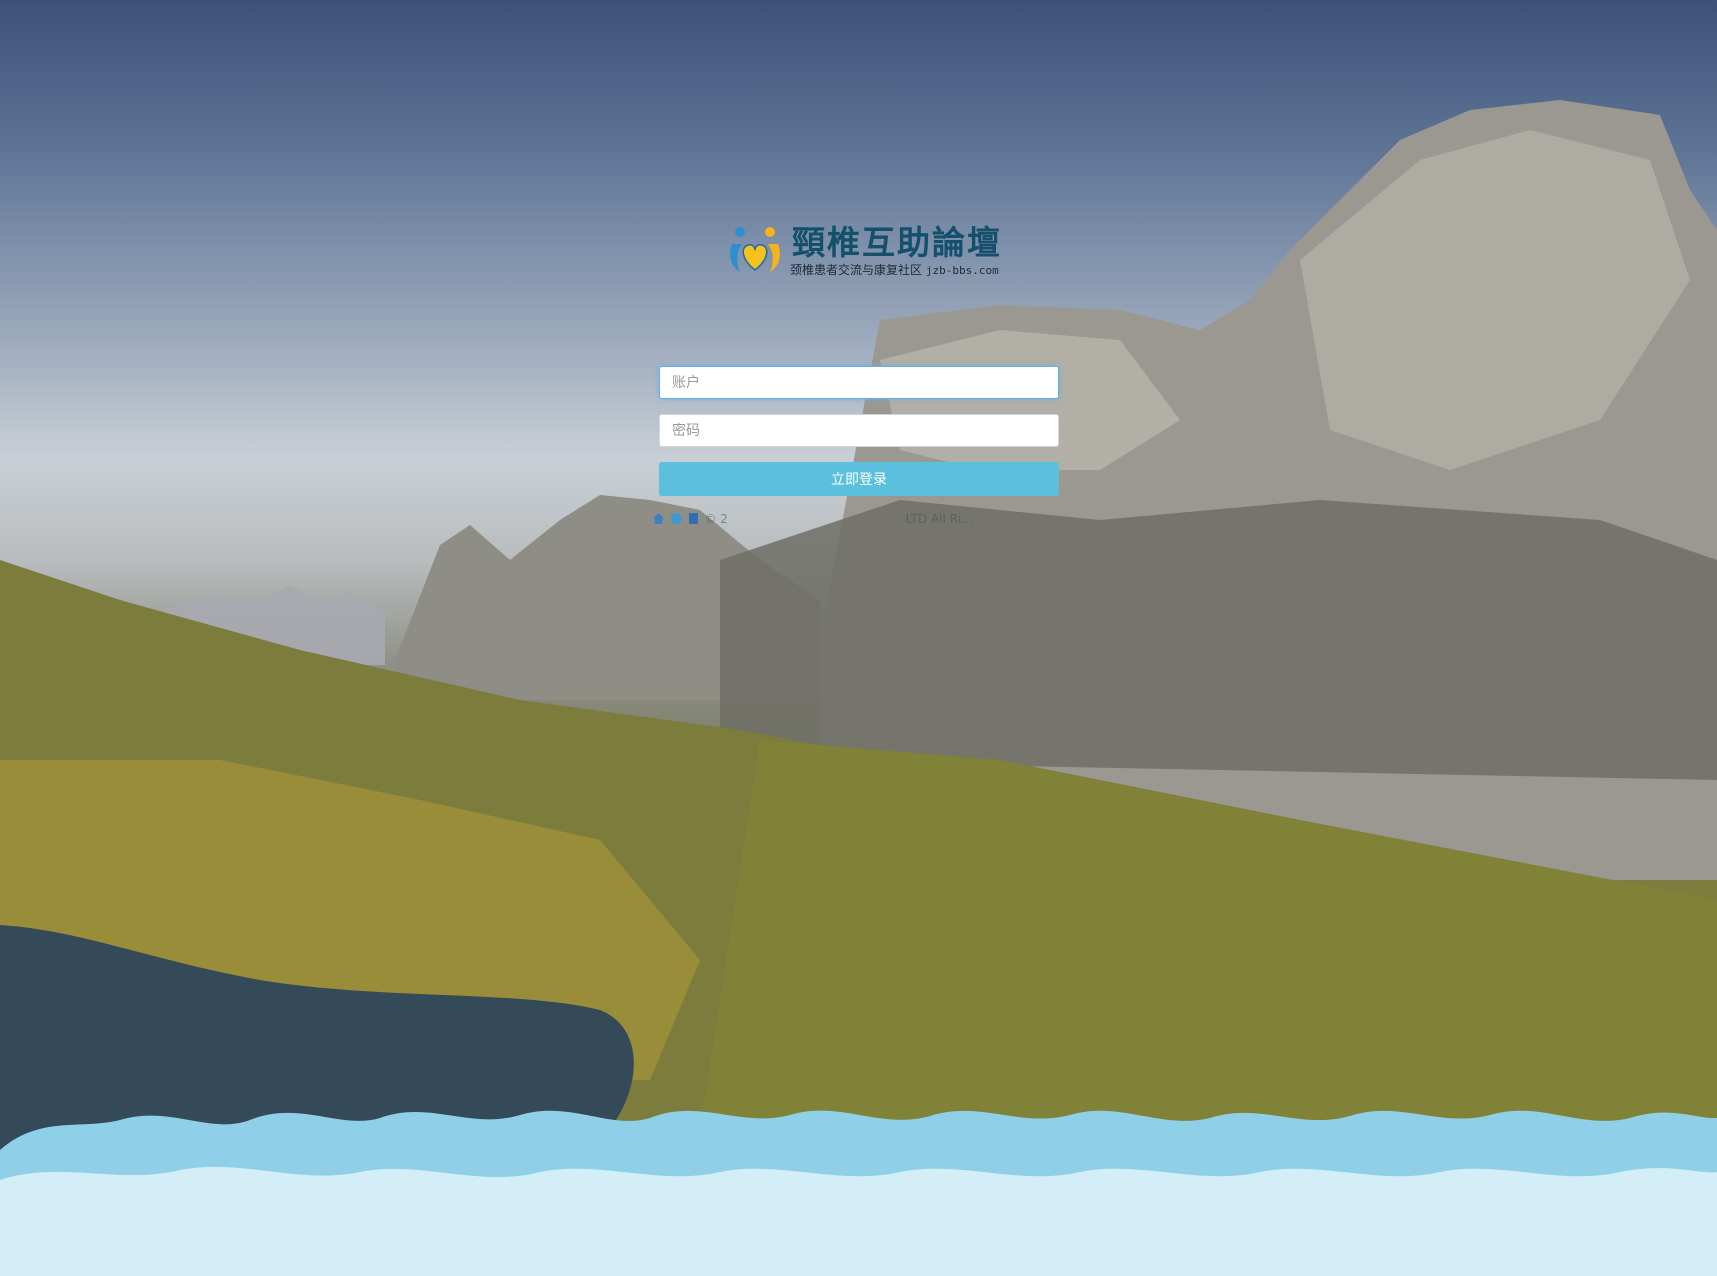 This screenshot has width=1717, height=1276. I want to click on password-input, so click(859, 430).